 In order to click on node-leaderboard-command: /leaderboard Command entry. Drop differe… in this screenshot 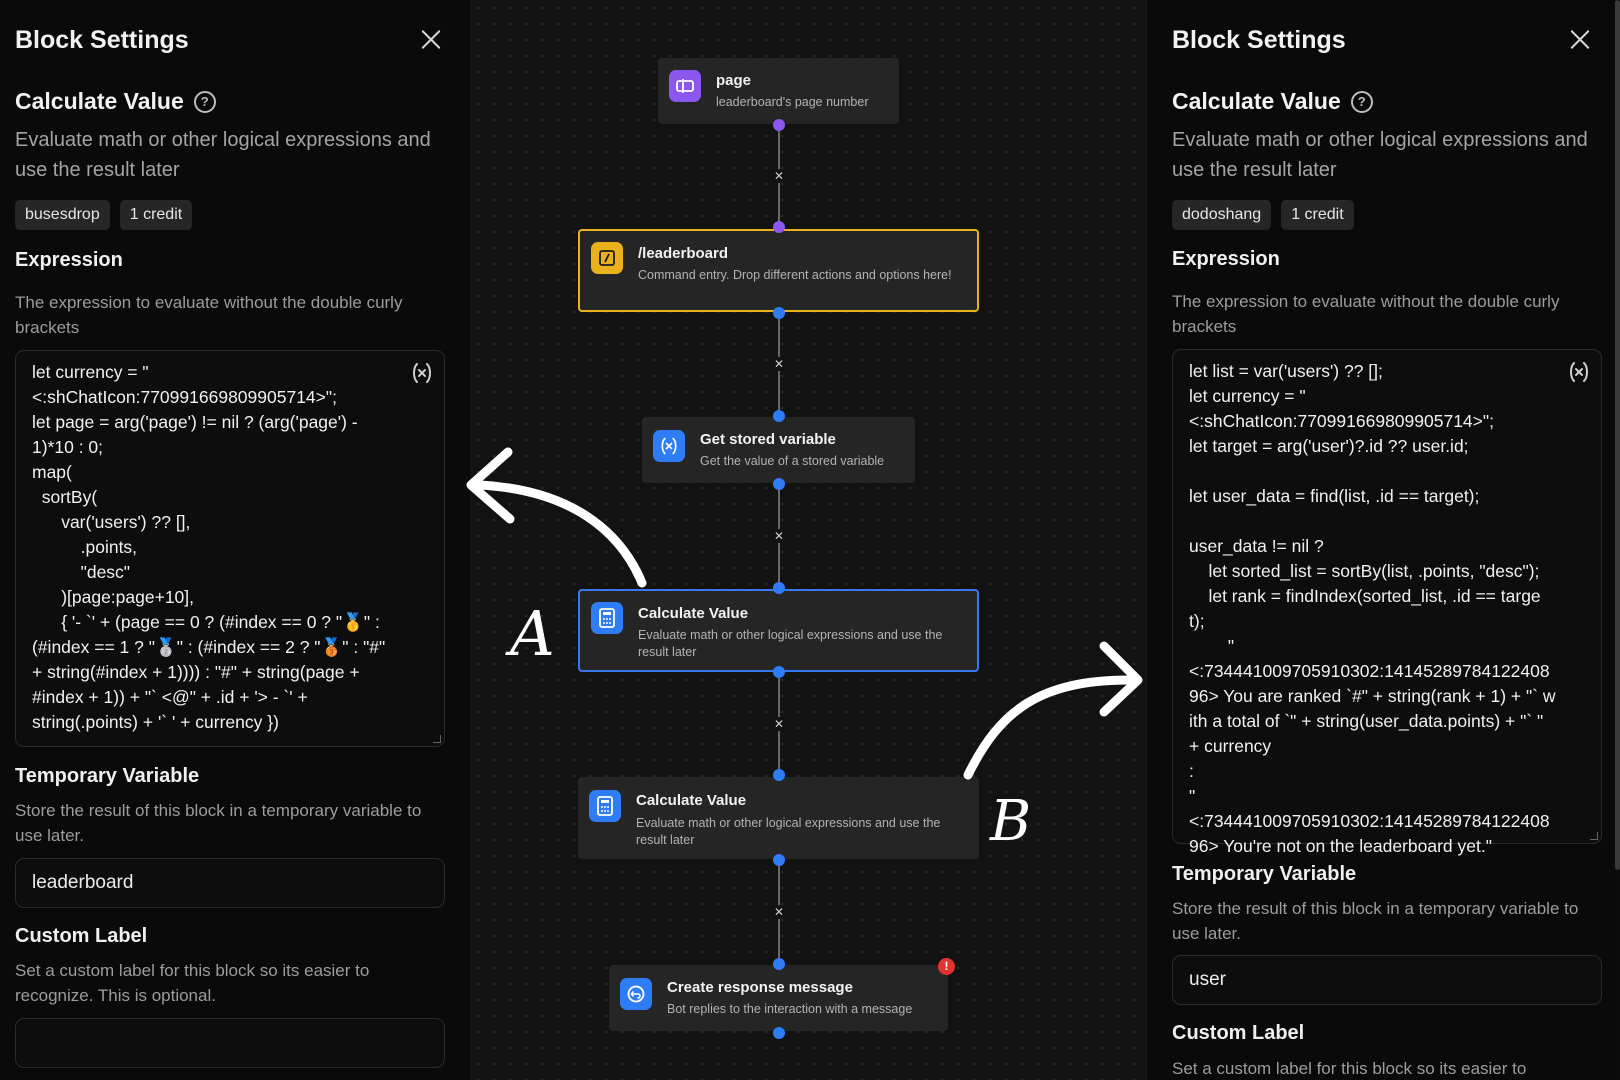, I will do `click(778, 270)`.